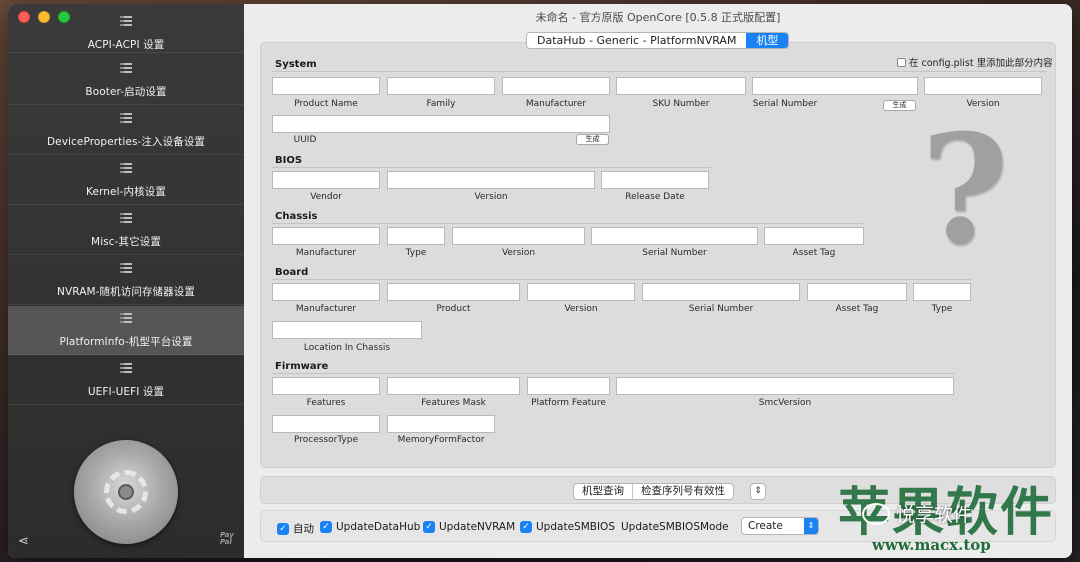 Image resolution: width=1080 pixels, height=562 pixels. What do you see at coordinates (658, 17) in the screenshot?
I see `window-title: 未命名 - 官方原版 OpenCore [0.5.8 正式版配置]` at bounding box center [658, 17].